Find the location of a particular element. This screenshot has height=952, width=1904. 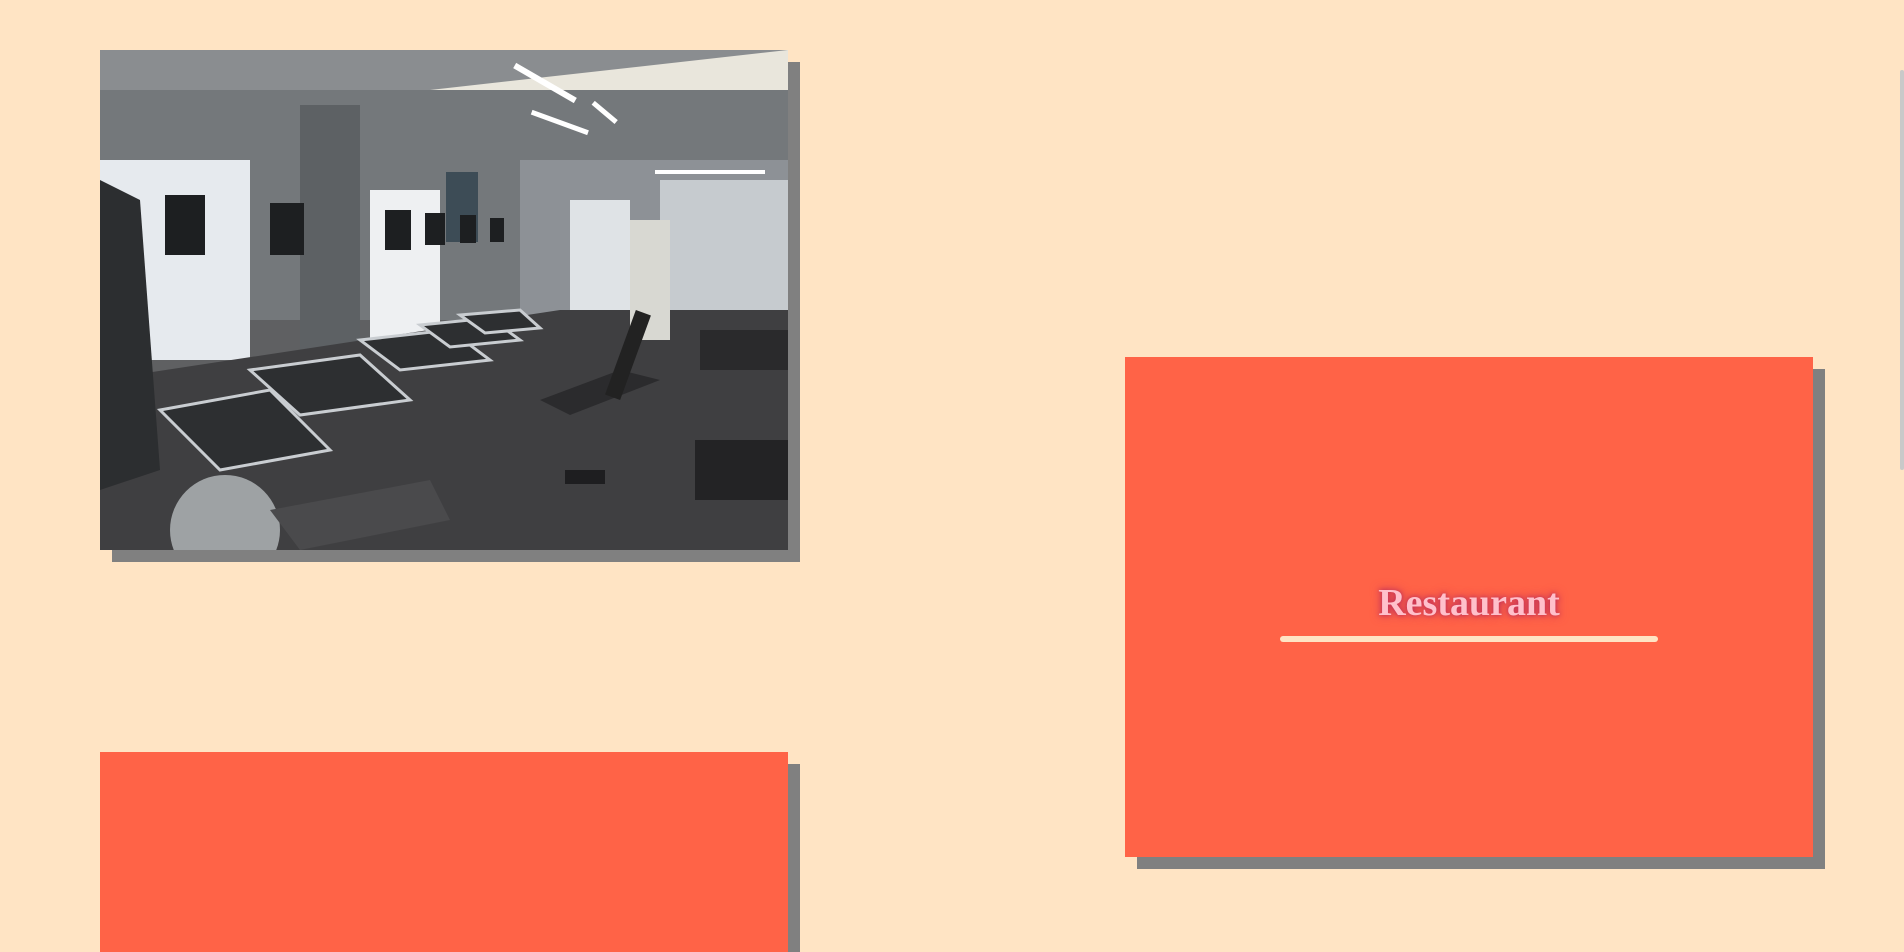

restaurant-title: Restaurant is located at coordinates (1469, 603).